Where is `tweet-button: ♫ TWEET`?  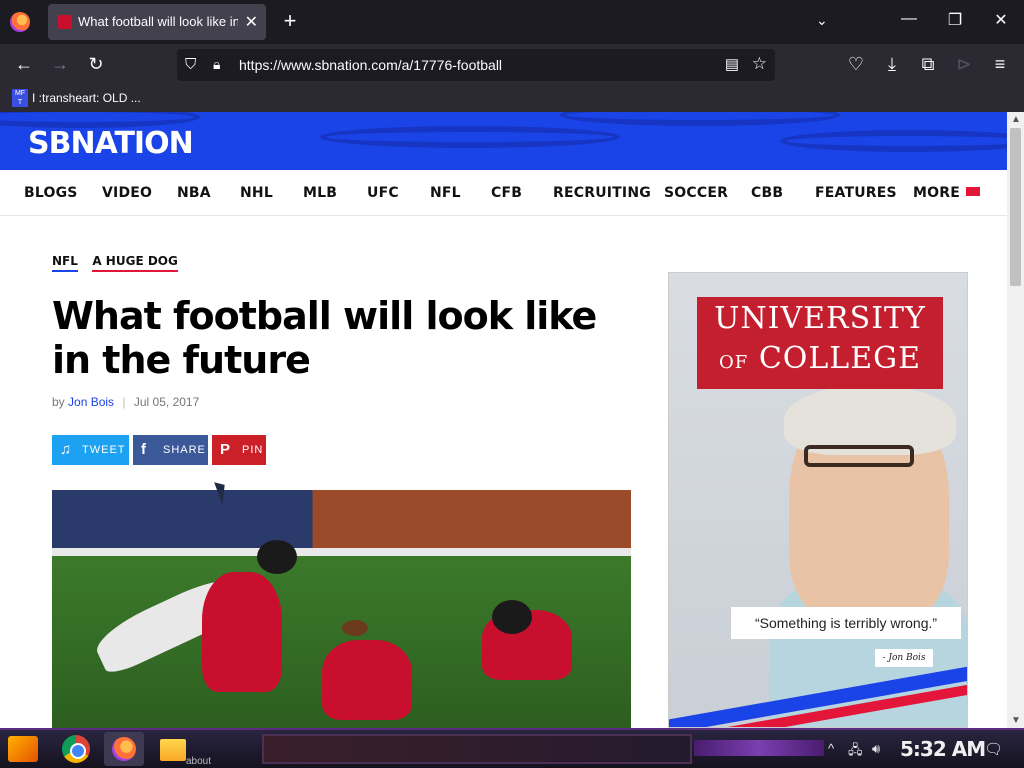 tweet-button: ♫ TWEET is located at coordinates (90, 450).